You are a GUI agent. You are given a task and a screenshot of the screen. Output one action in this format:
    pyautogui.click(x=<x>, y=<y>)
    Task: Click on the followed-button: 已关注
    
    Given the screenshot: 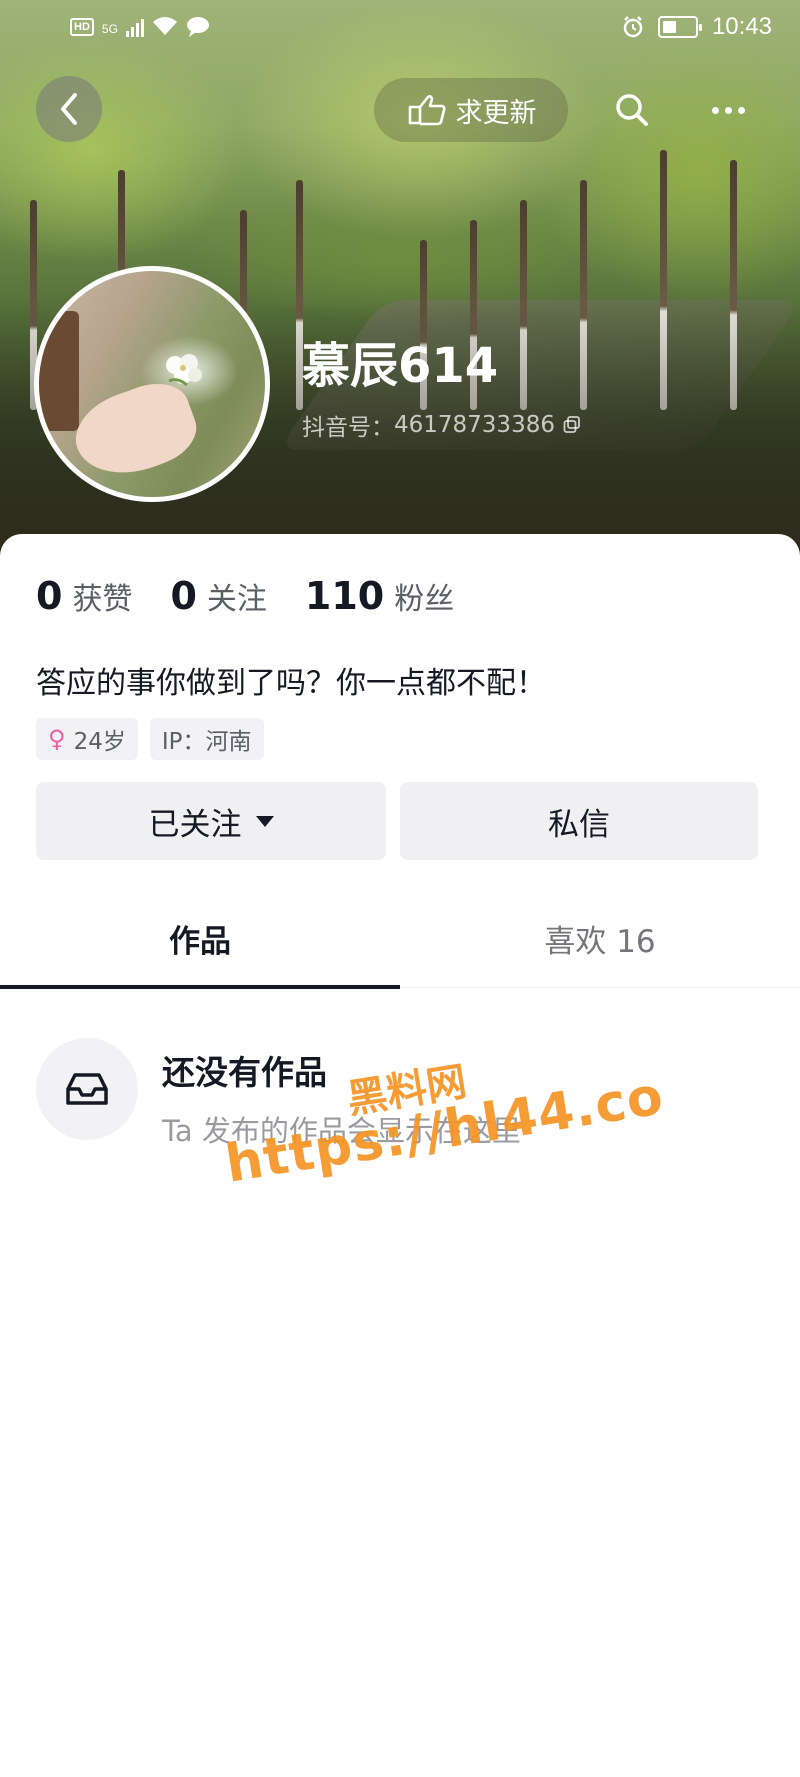 What is the action you would take?
    pyautogui.click(x=211, y=821)
    